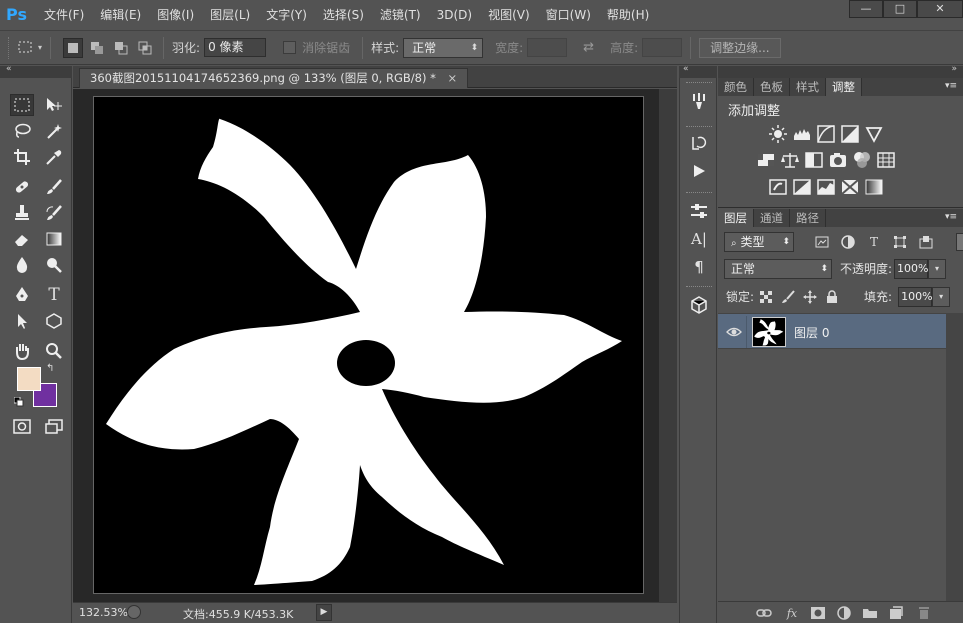 This screenshot has width=963, height=623. Describe the element at coordinates (699, 211) in the screenshot. I see `tool-presets-icon` at that location.